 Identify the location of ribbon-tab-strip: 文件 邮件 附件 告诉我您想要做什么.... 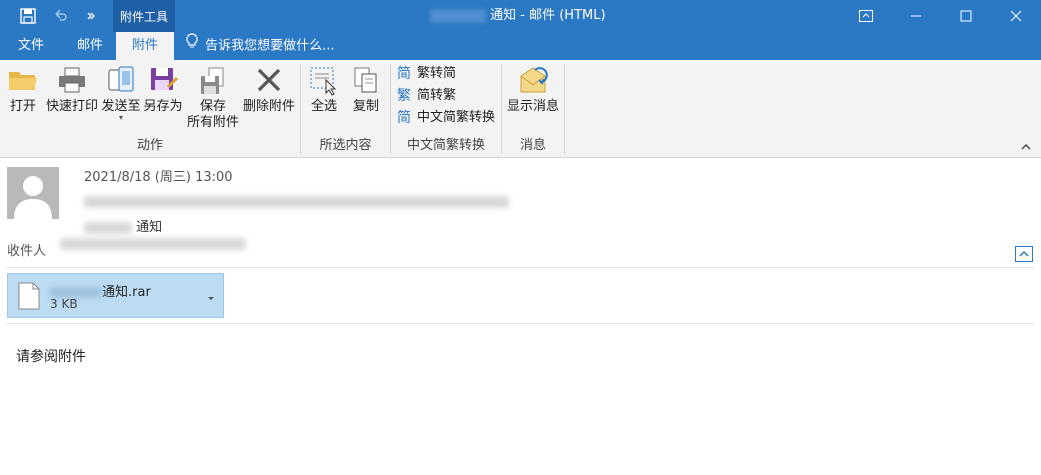
(520, 46).